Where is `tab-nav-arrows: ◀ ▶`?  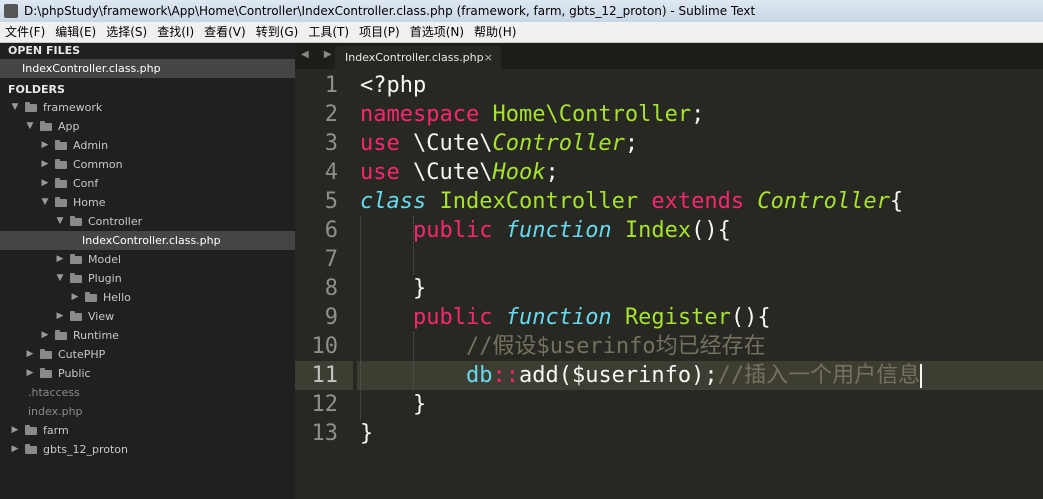 tab-nav-arrows: ◀ ▶ is located at coordinates (319, 55).